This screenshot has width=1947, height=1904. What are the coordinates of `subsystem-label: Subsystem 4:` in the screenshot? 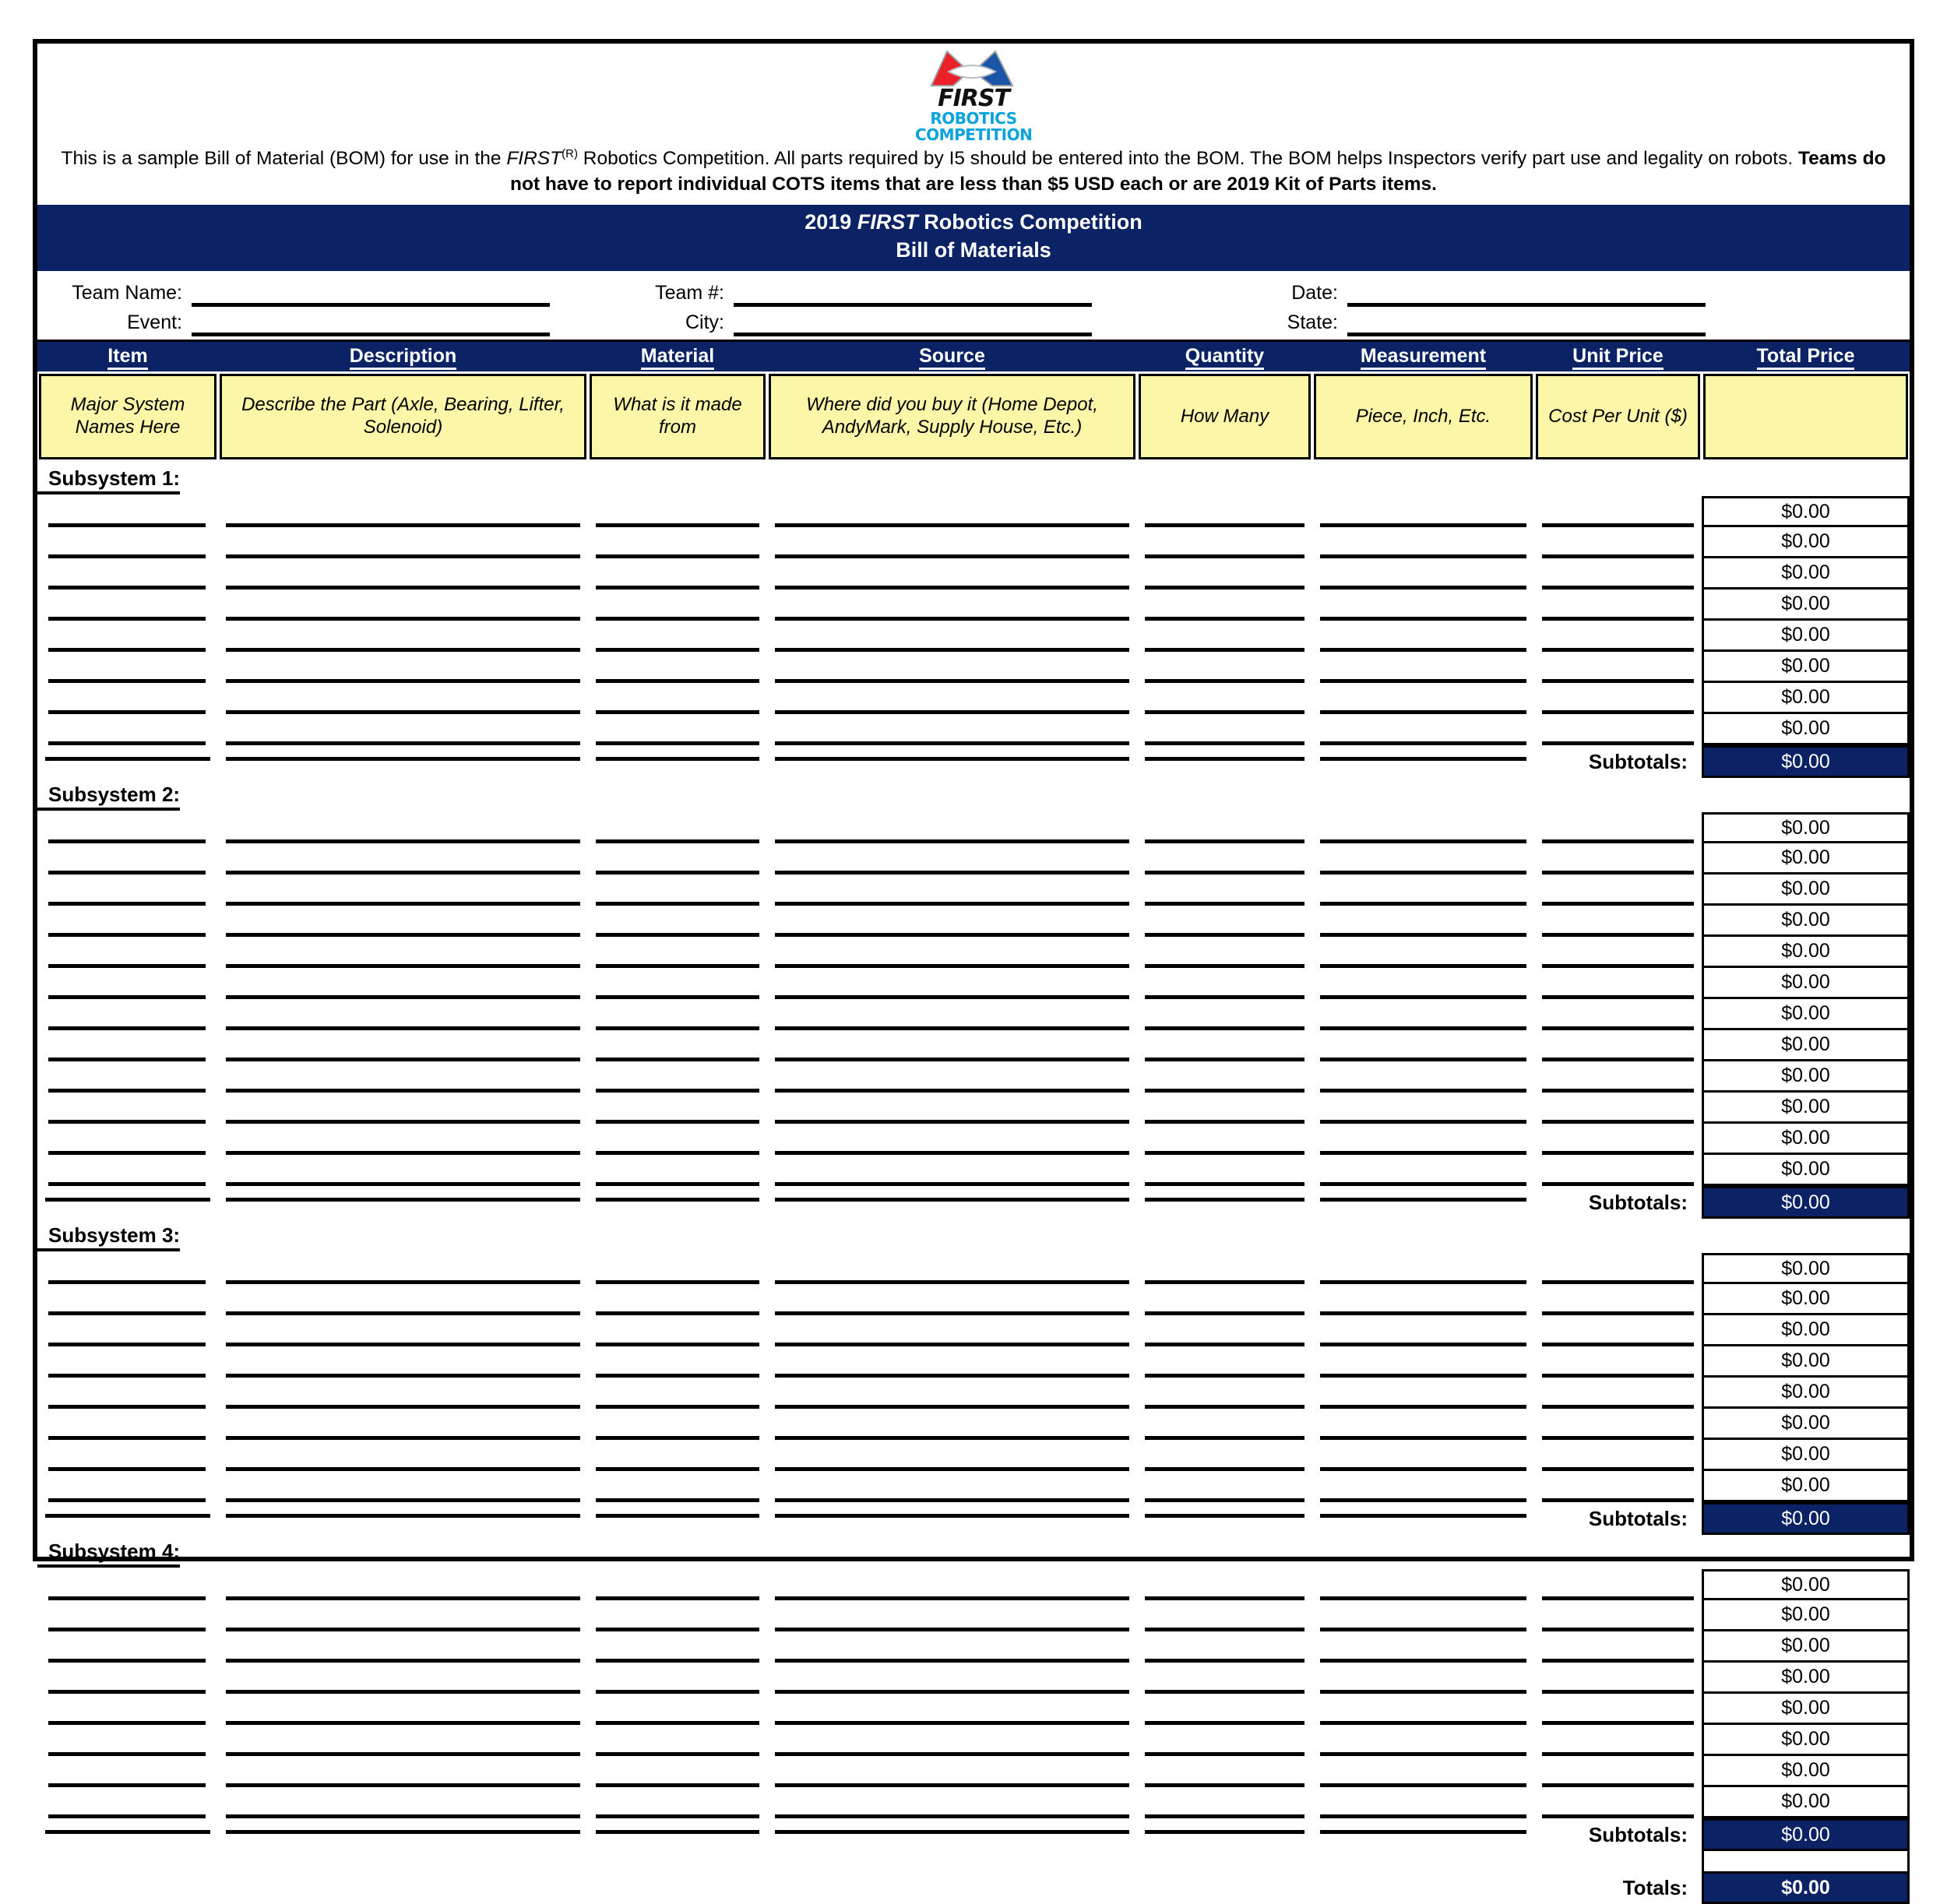 It's located at (109, 1554).